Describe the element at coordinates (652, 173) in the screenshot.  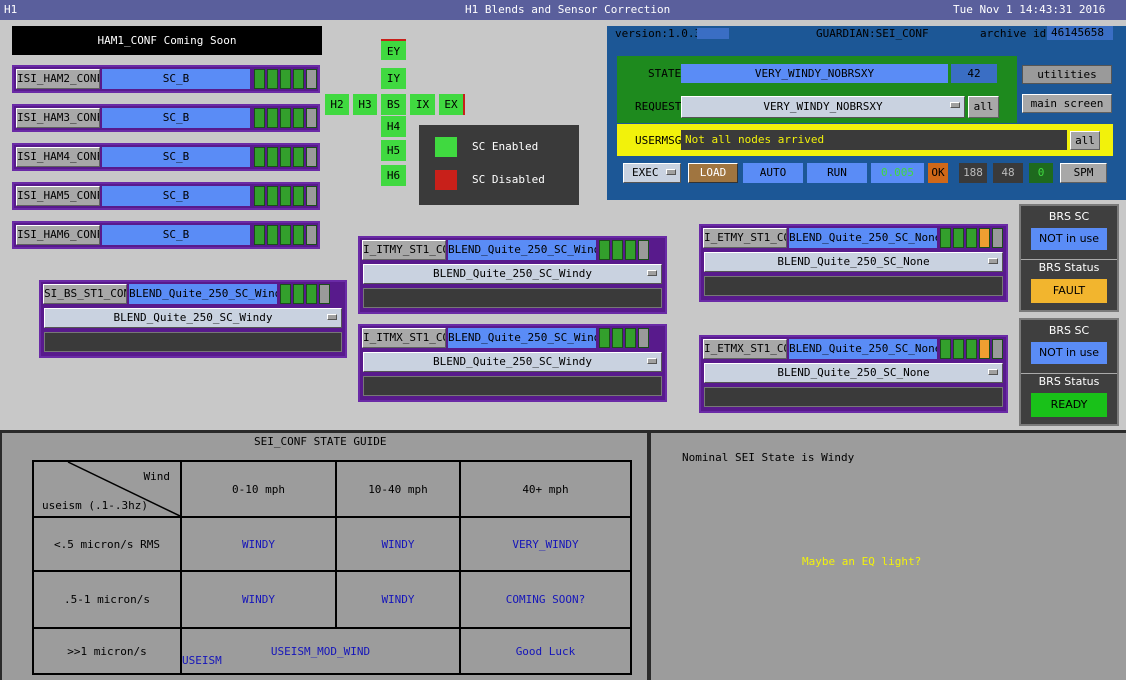
I see `exec-menu: EXEC` at that location.